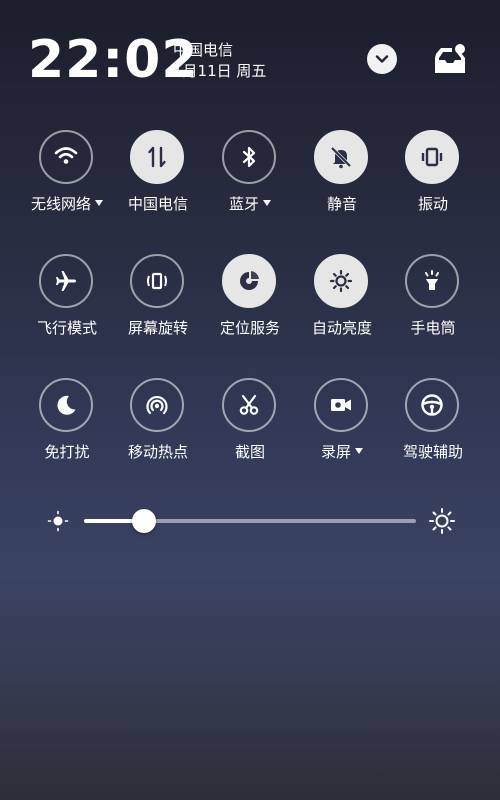 Image resolution: width=500 pixels, height=800 pixels. I want to click on toggle-bluetooth-button, so click(249, 157).